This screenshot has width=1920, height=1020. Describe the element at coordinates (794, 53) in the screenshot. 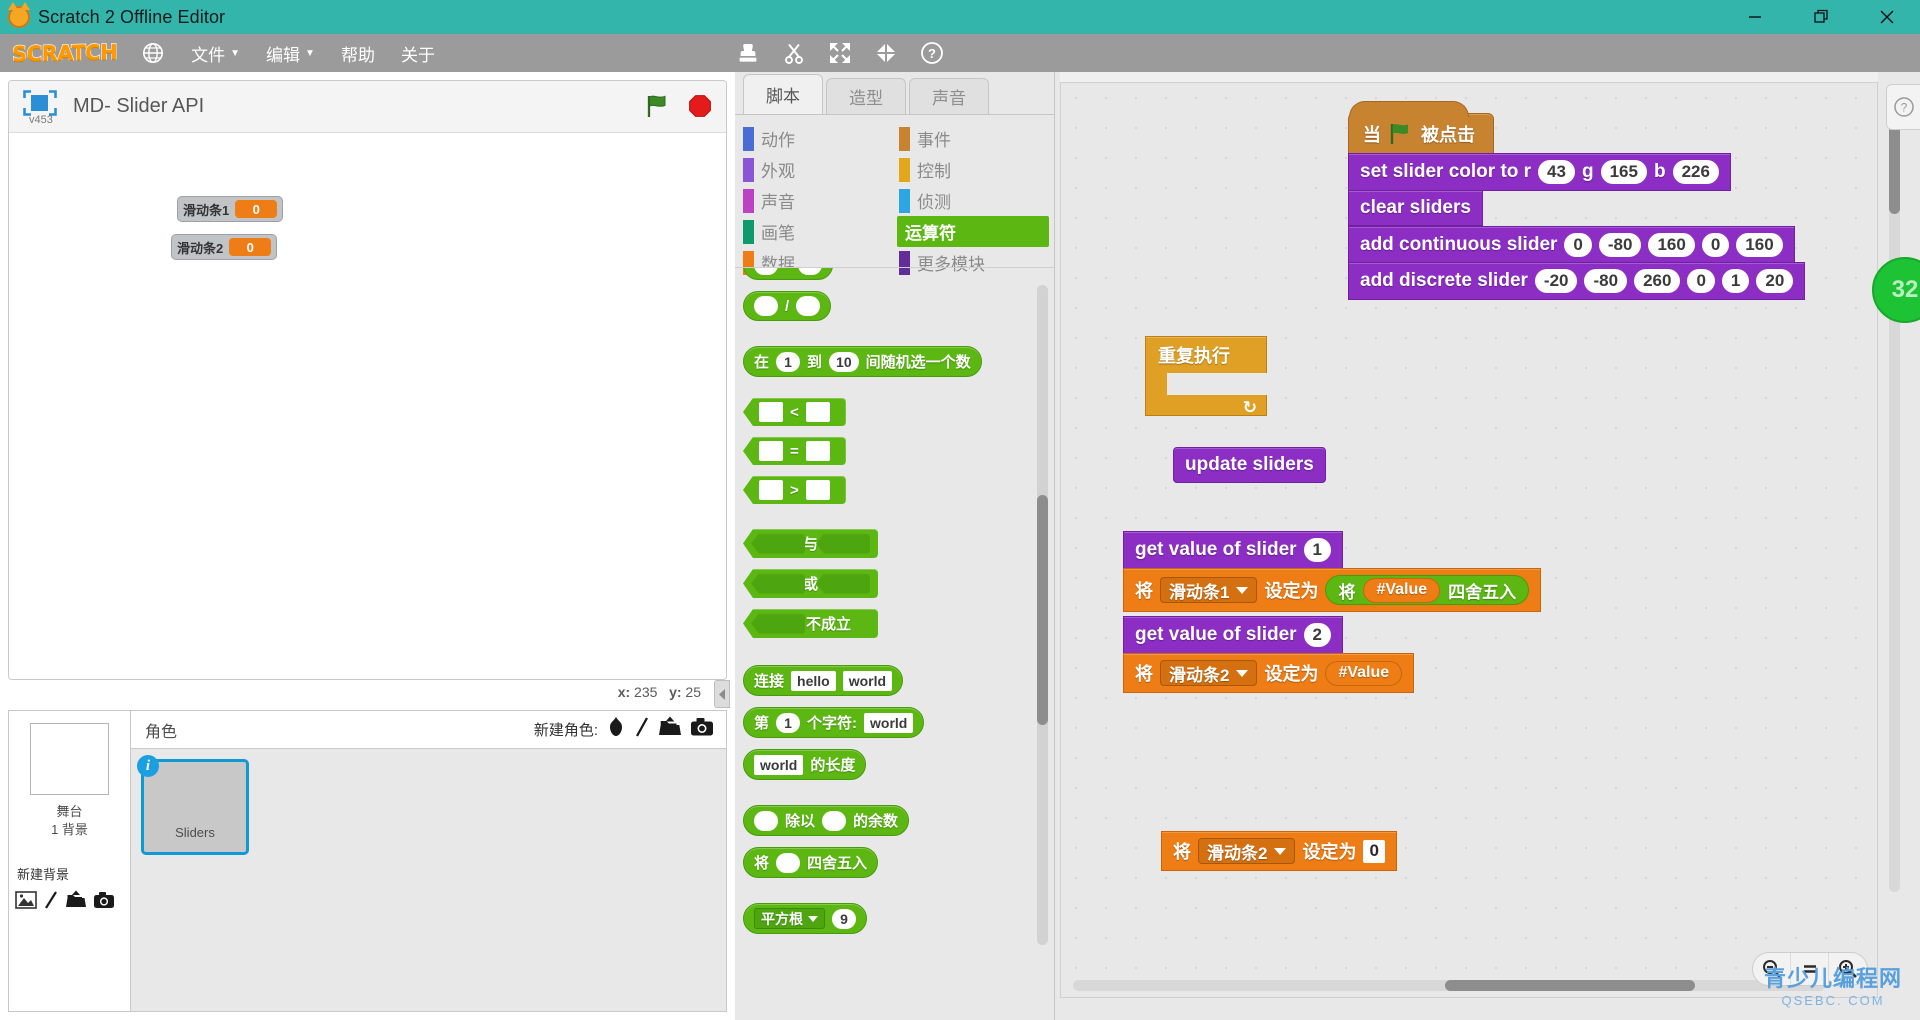

I see `scissors-icon` at that location.